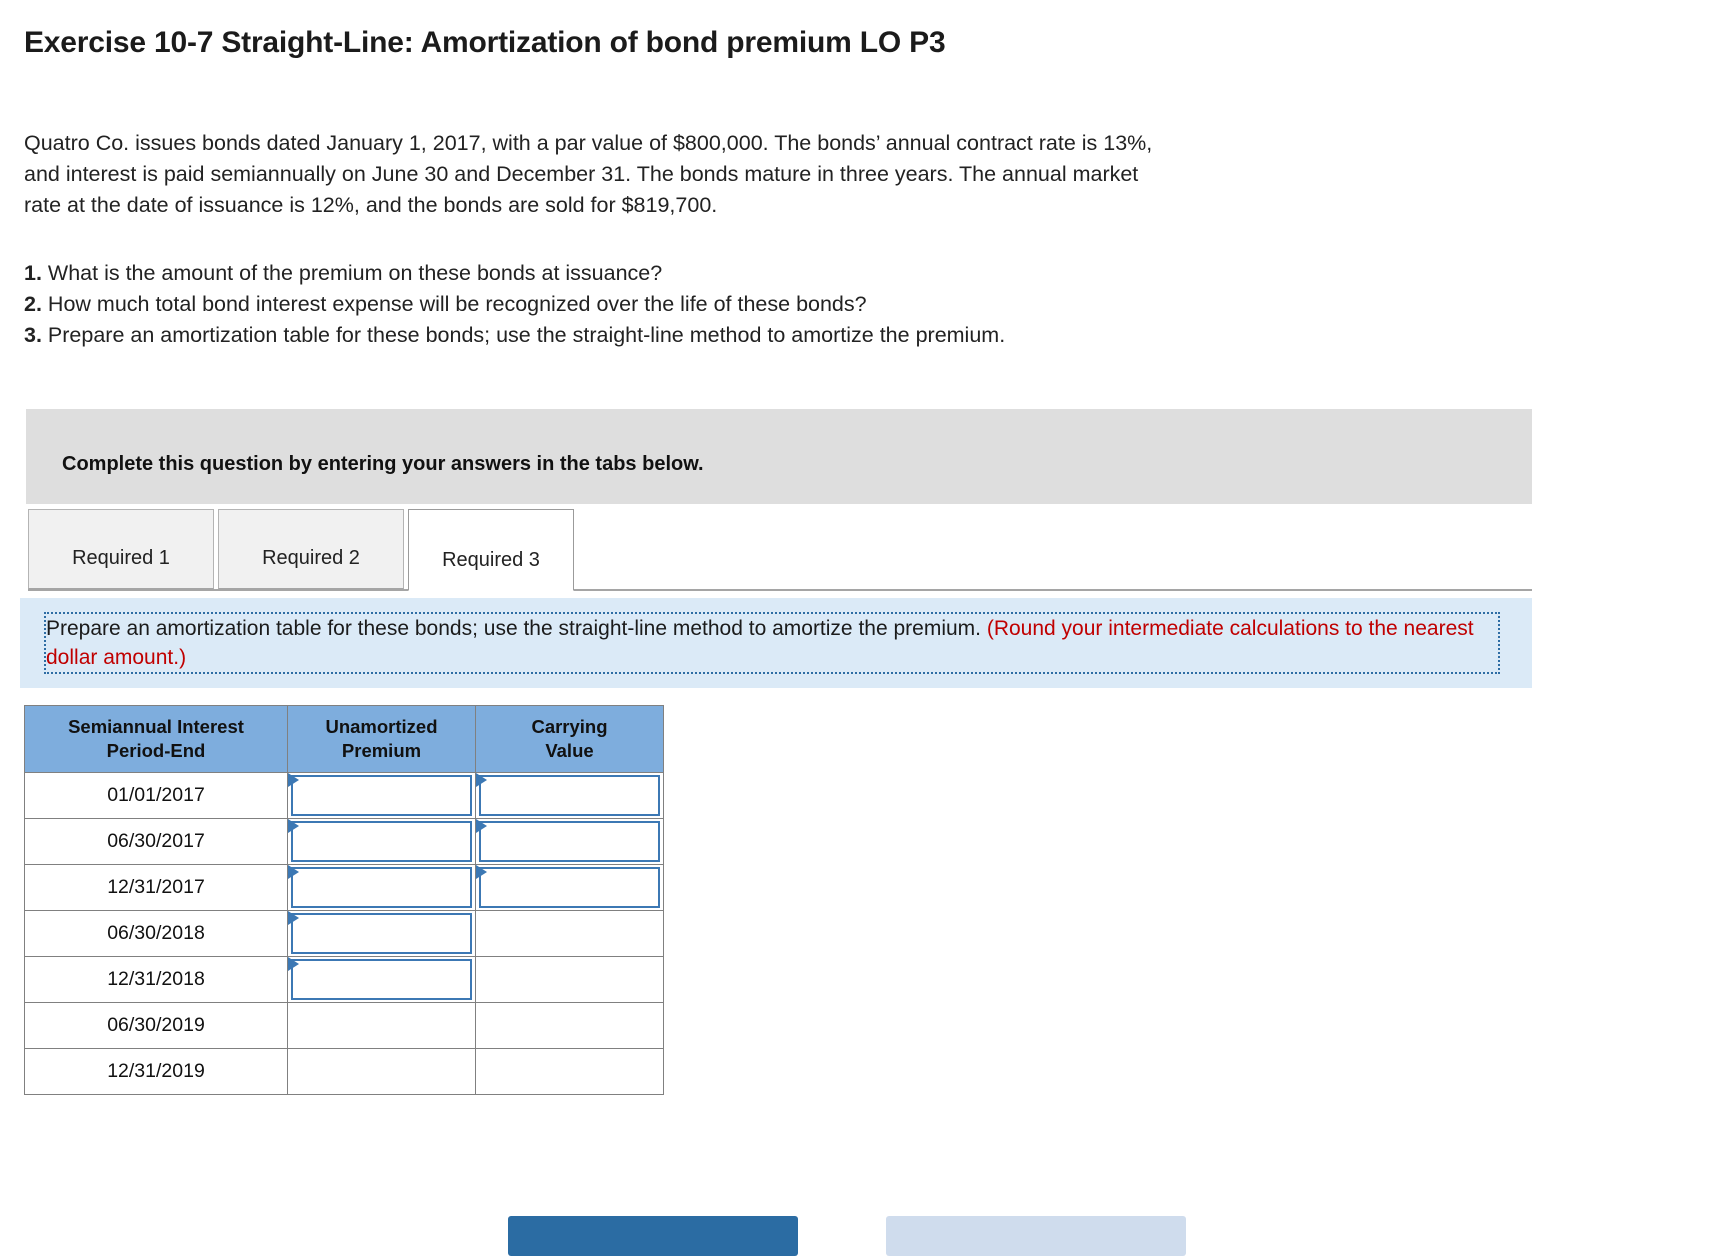  I want to click on tab-required-3: Required 3, so click(491, 550).